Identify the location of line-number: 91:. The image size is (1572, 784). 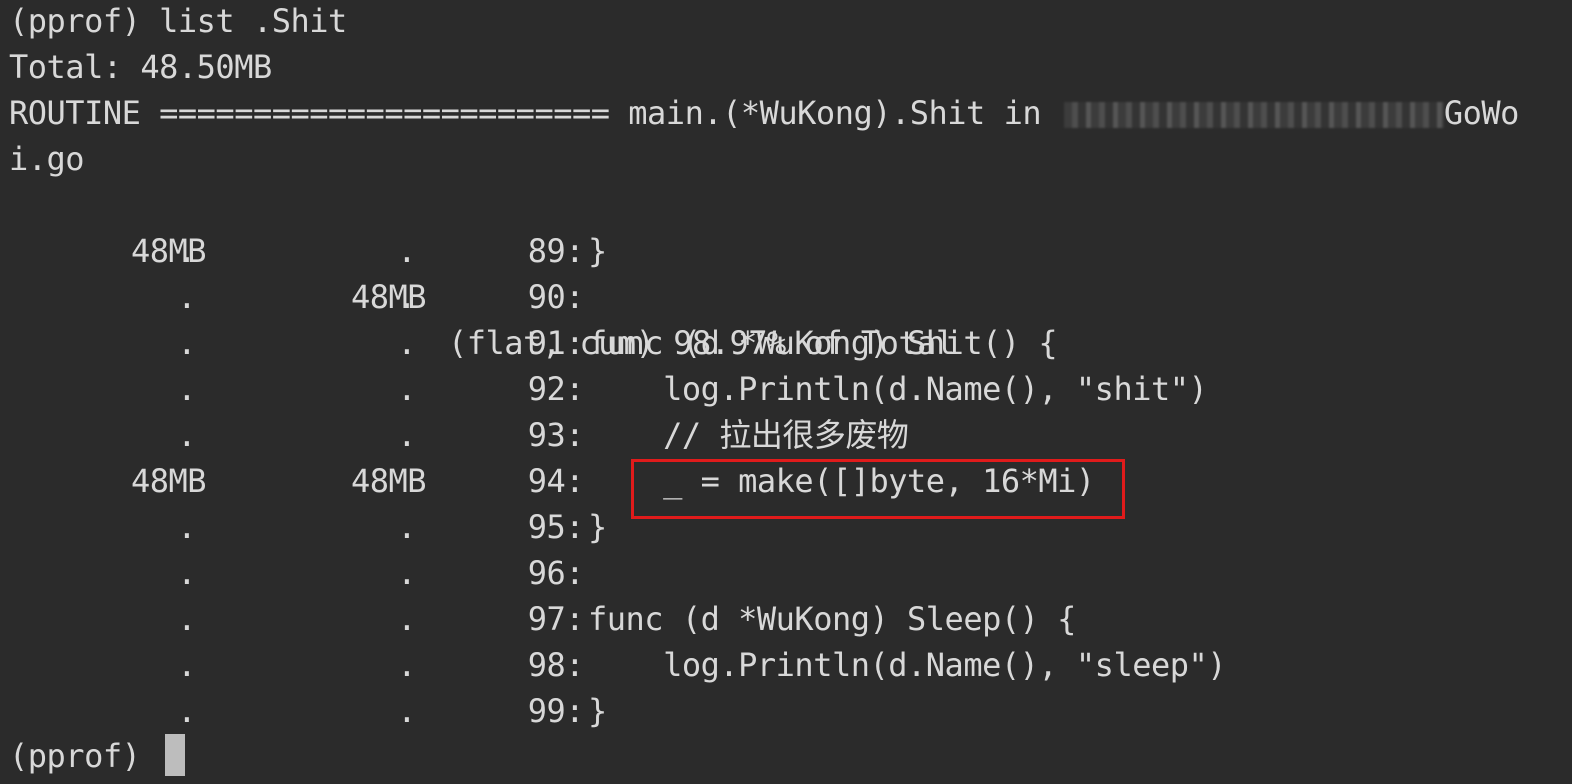
(556, 343).